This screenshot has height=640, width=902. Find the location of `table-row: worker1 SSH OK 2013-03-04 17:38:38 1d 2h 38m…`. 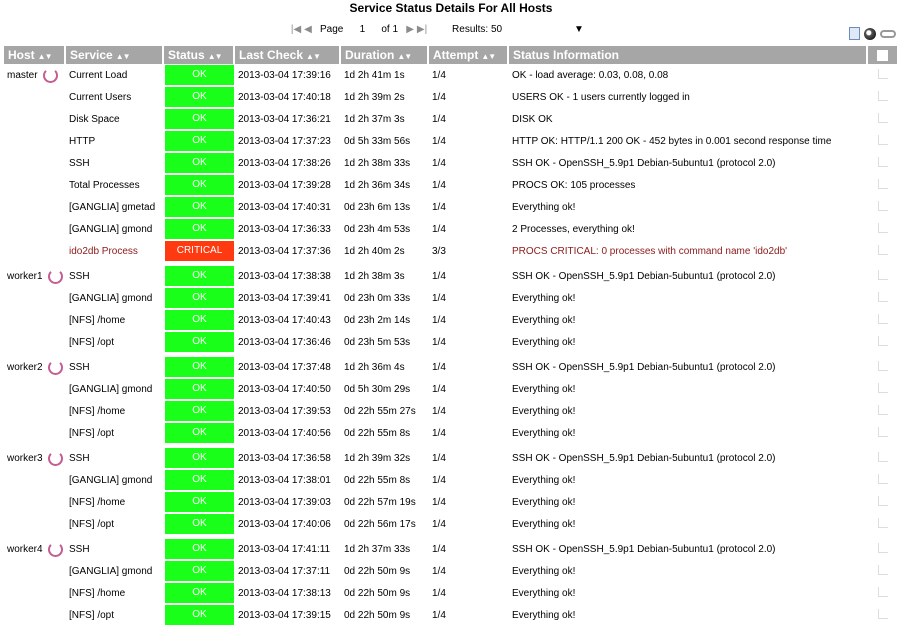

table-row: worker1 SSH OK 2013-03-04 17:38:38 1d 2h 38m… is located at coordinates (450, 276).